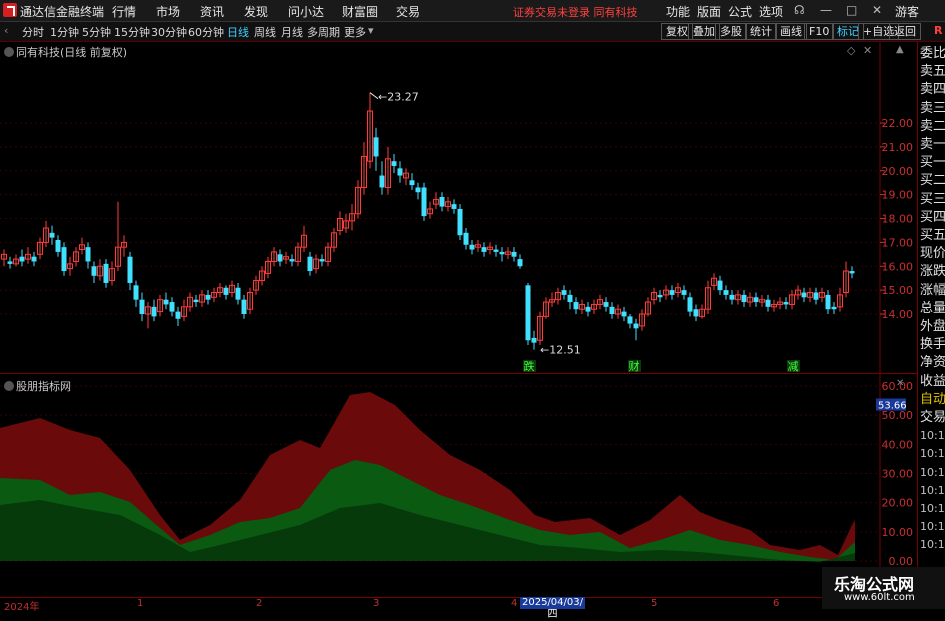  I want to click on indicator-axis: 60.0050.0040.0030.0020.0010.000.0053.66, so click(894, 474).